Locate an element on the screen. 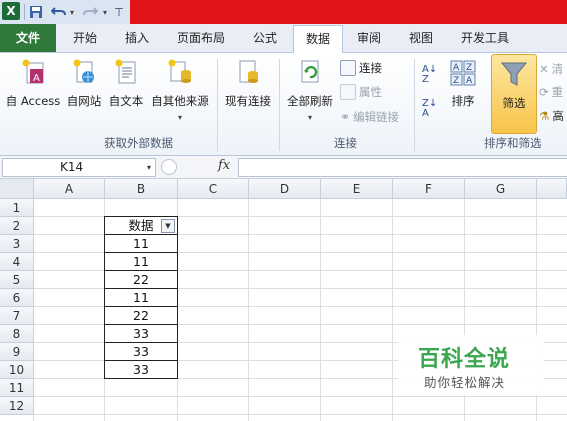  separator is located at coordinates (24, 12).